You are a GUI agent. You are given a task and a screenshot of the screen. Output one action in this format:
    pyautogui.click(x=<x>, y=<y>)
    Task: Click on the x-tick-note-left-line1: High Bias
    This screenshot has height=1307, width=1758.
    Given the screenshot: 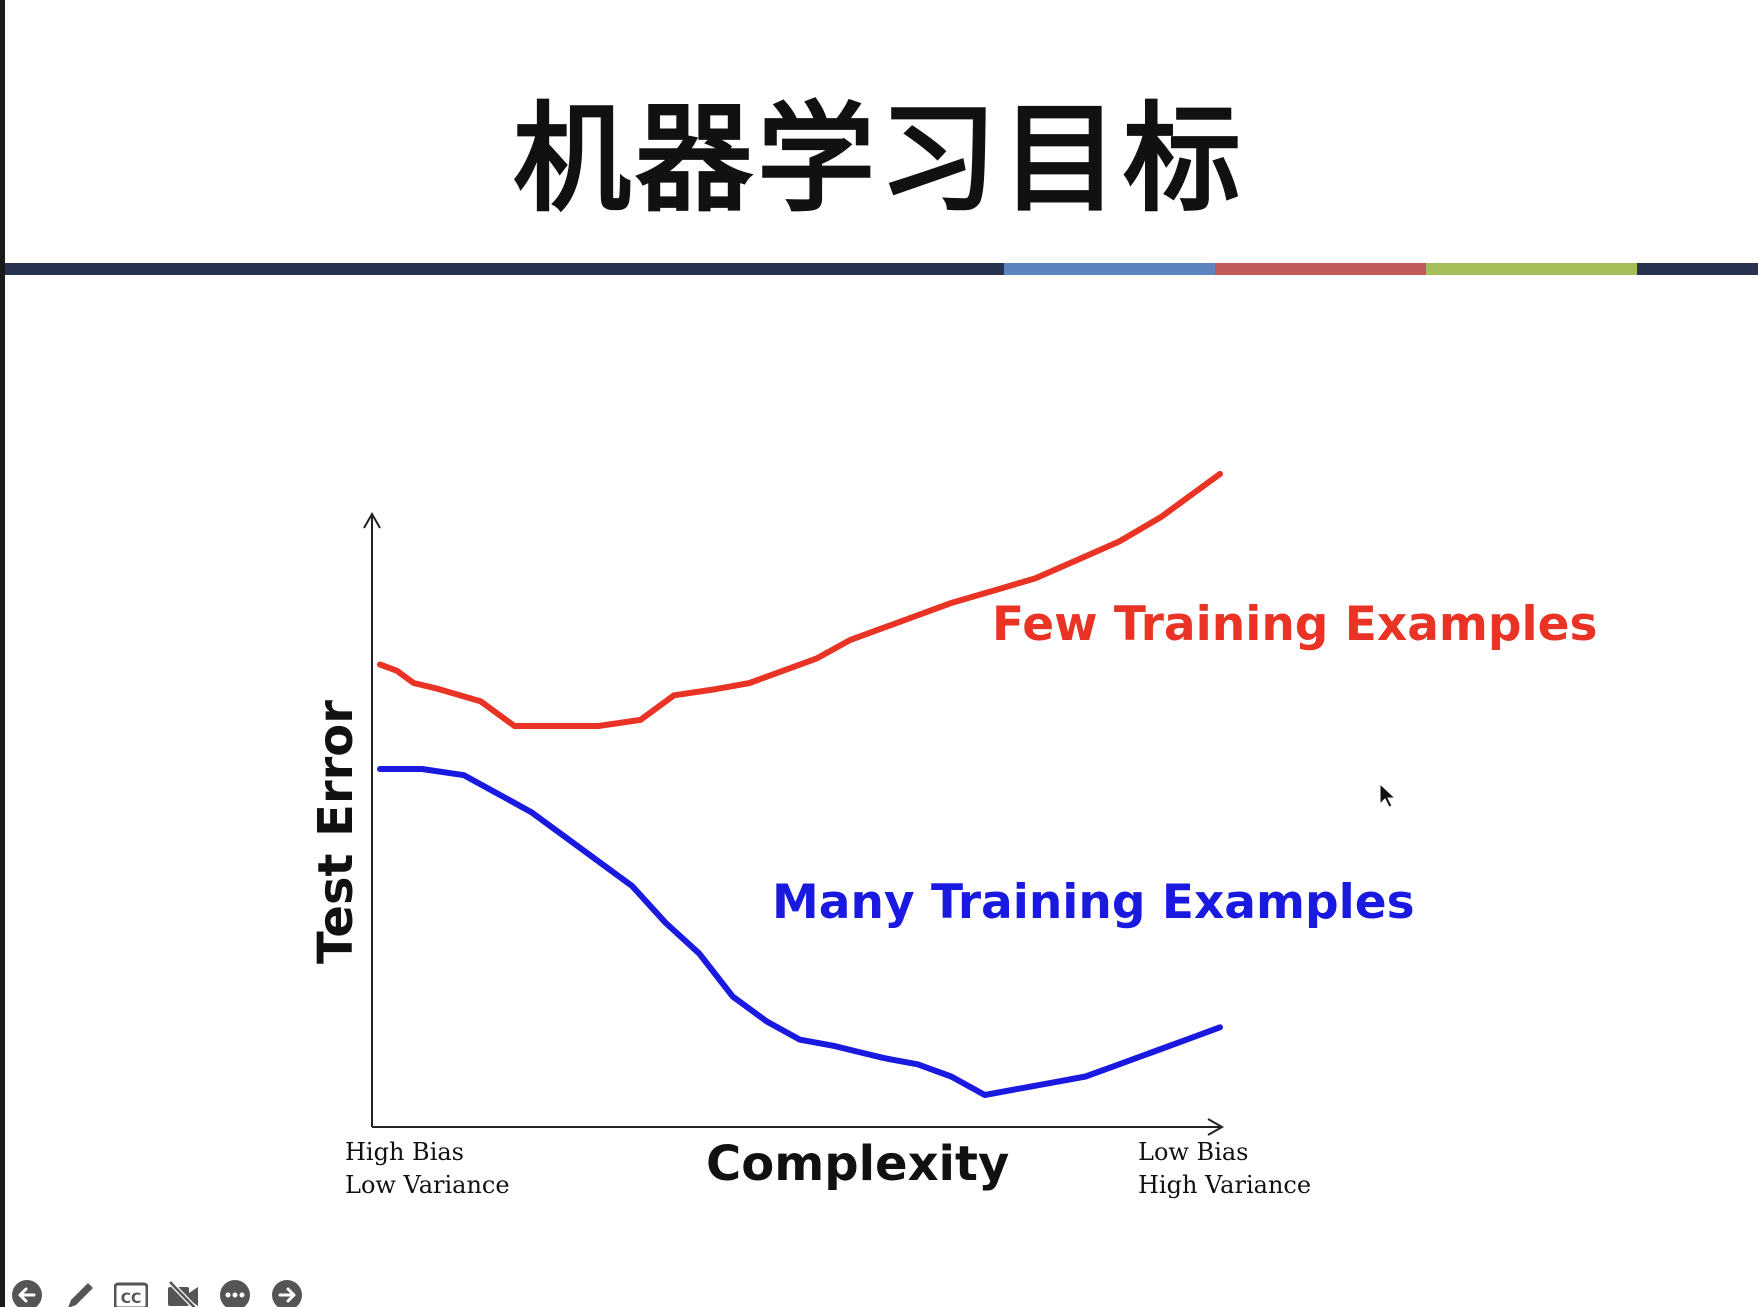 What is the action you would take?
    pyautogui.click(x=404, y=1152)
    